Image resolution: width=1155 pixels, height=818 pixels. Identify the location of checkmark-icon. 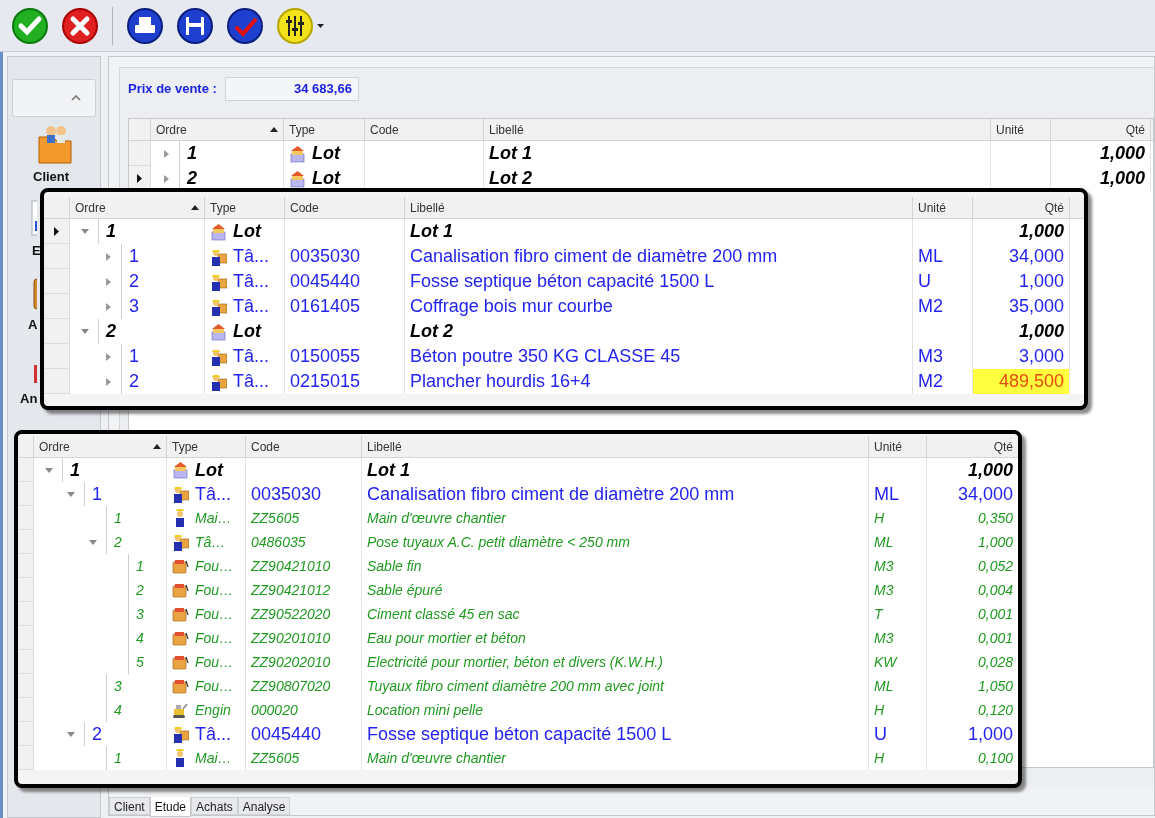
(30, 25).